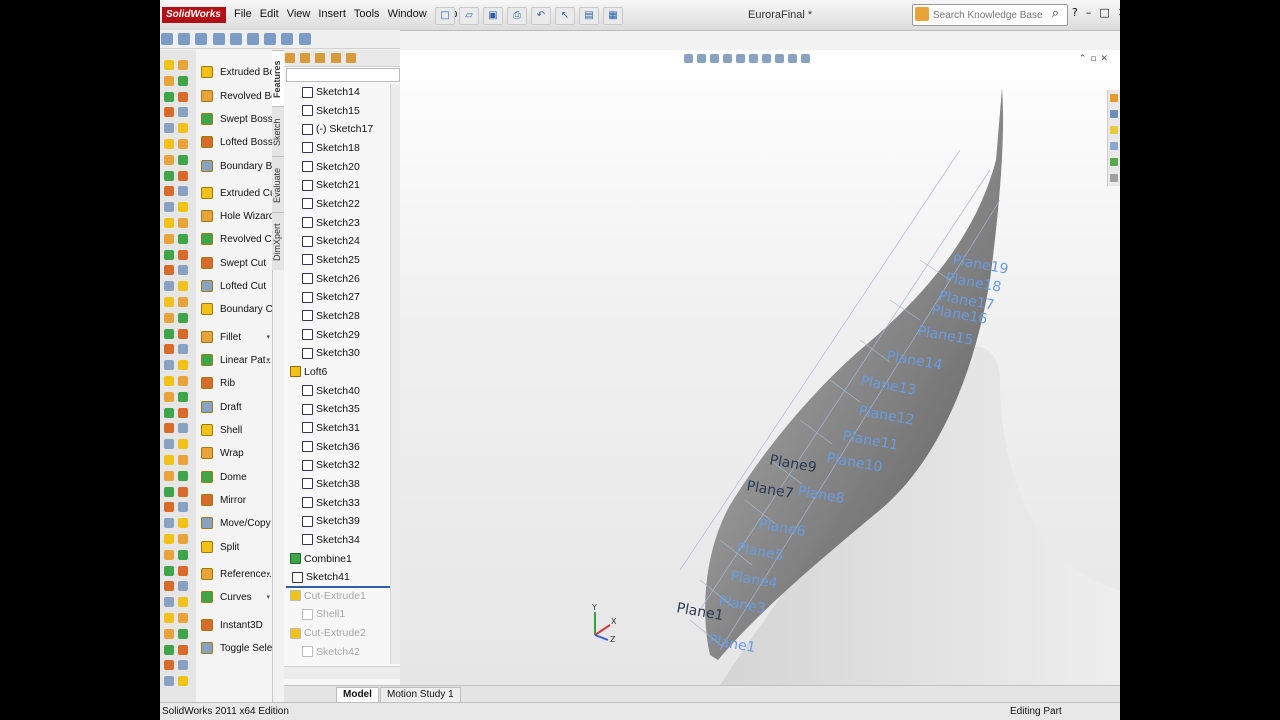 The image size is (1280, 720). I want to click on tab-dimxpert: DimXpert, so click(278, 241).